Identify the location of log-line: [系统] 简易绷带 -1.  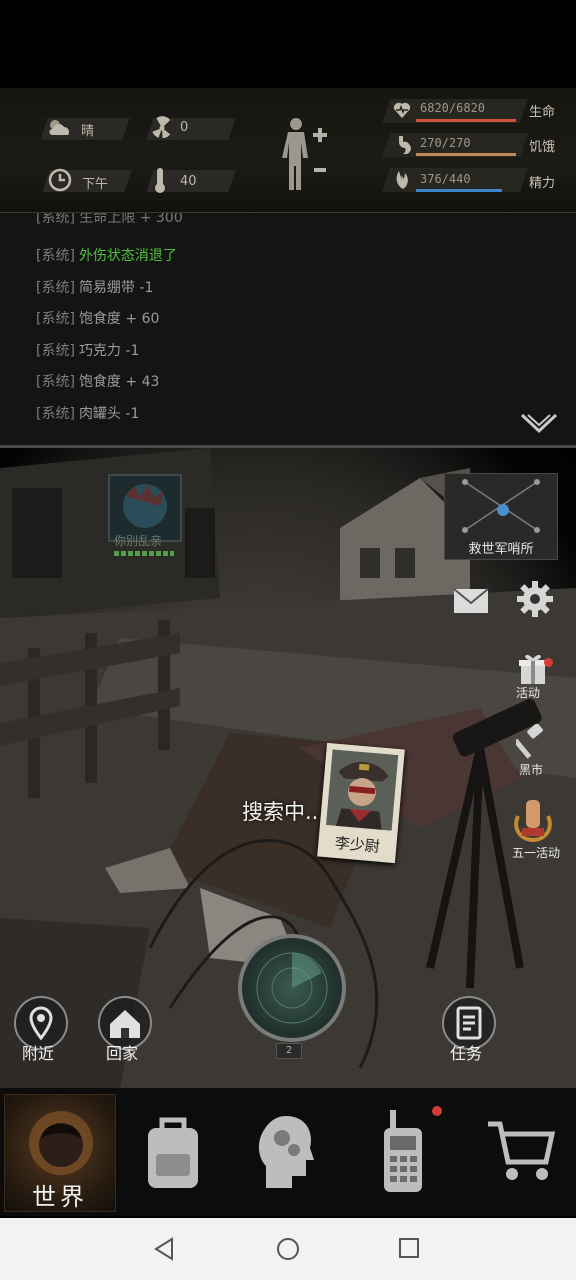
(94, 287).